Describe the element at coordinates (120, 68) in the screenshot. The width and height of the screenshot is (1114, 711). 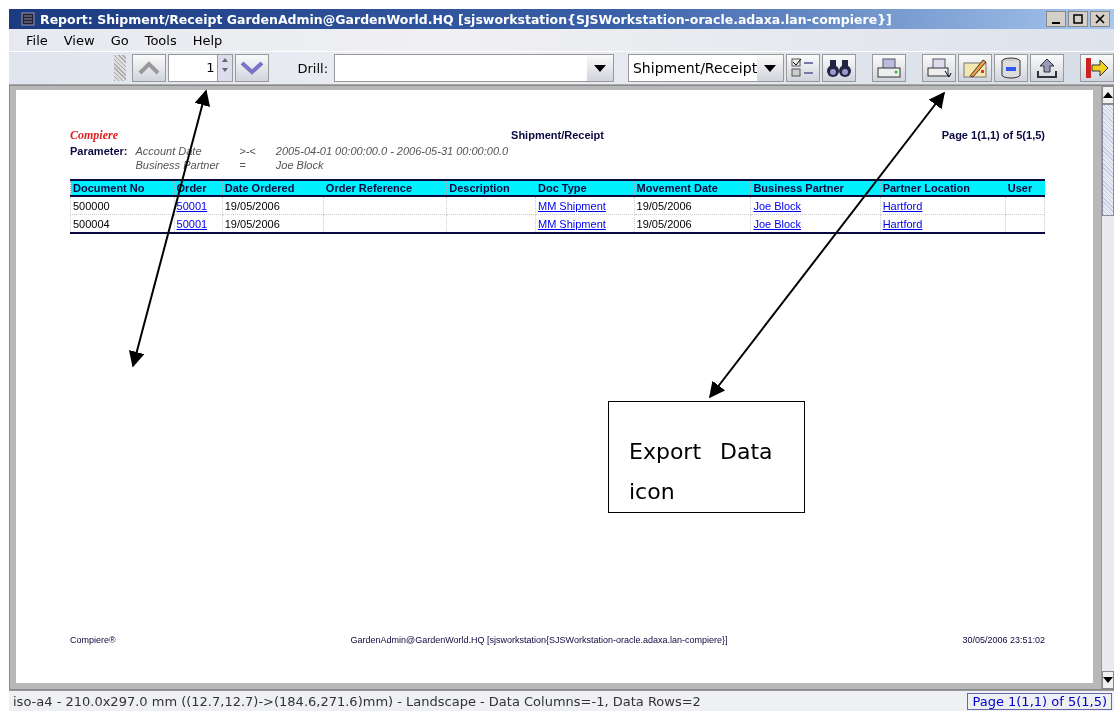
I see `toolbar-grip` at that location.